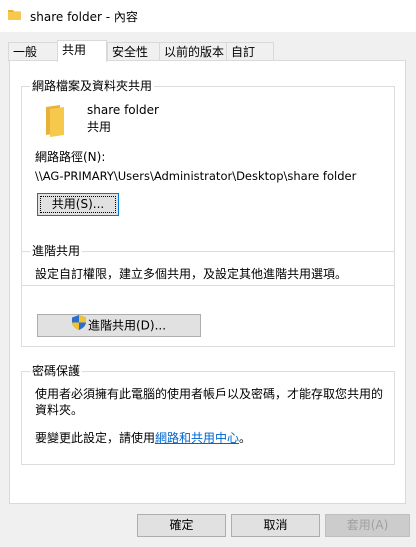 This screenshot has height=547, width=416. I want to click on tab-customize: 自訂, so click(250, 51).